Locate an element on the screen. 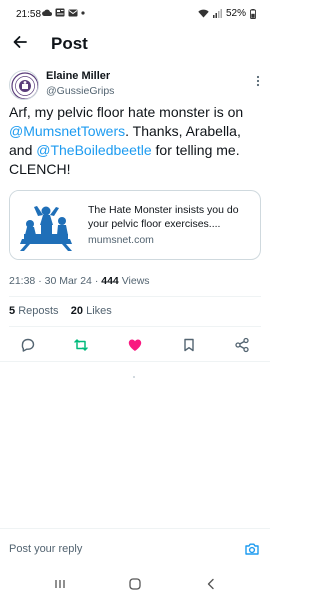  back-icon is located at coordinates (210, 584).